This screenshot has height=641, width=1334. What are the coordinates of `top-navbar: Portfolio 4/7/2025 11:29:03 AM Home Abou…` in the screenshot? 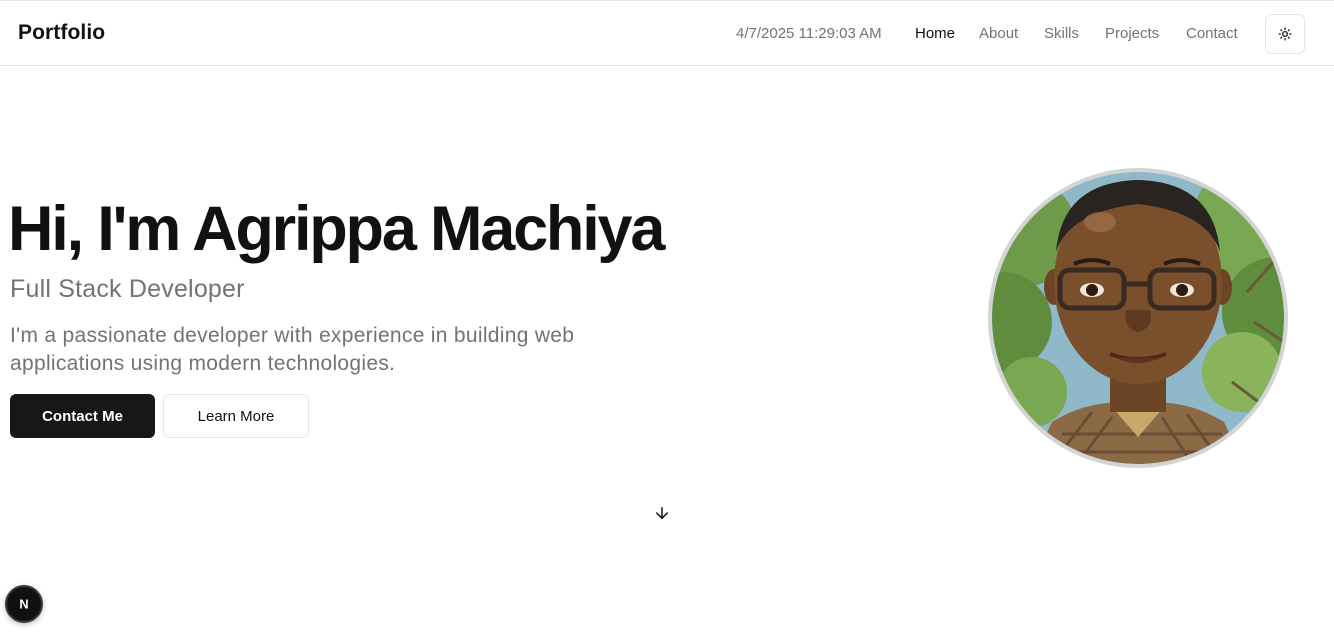 It's located at (667, 33).